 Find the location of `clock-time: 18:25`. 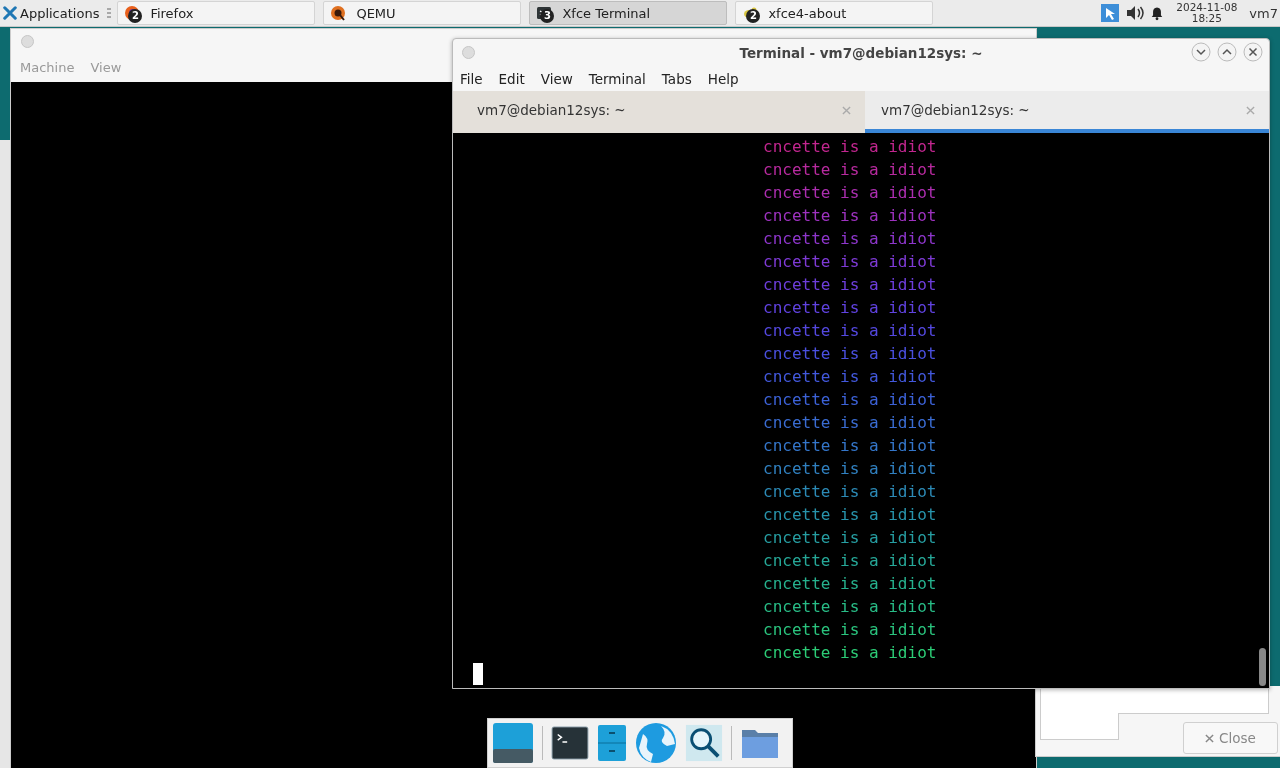

clock-time: 18:25 is located at coordinates (1206, 18).